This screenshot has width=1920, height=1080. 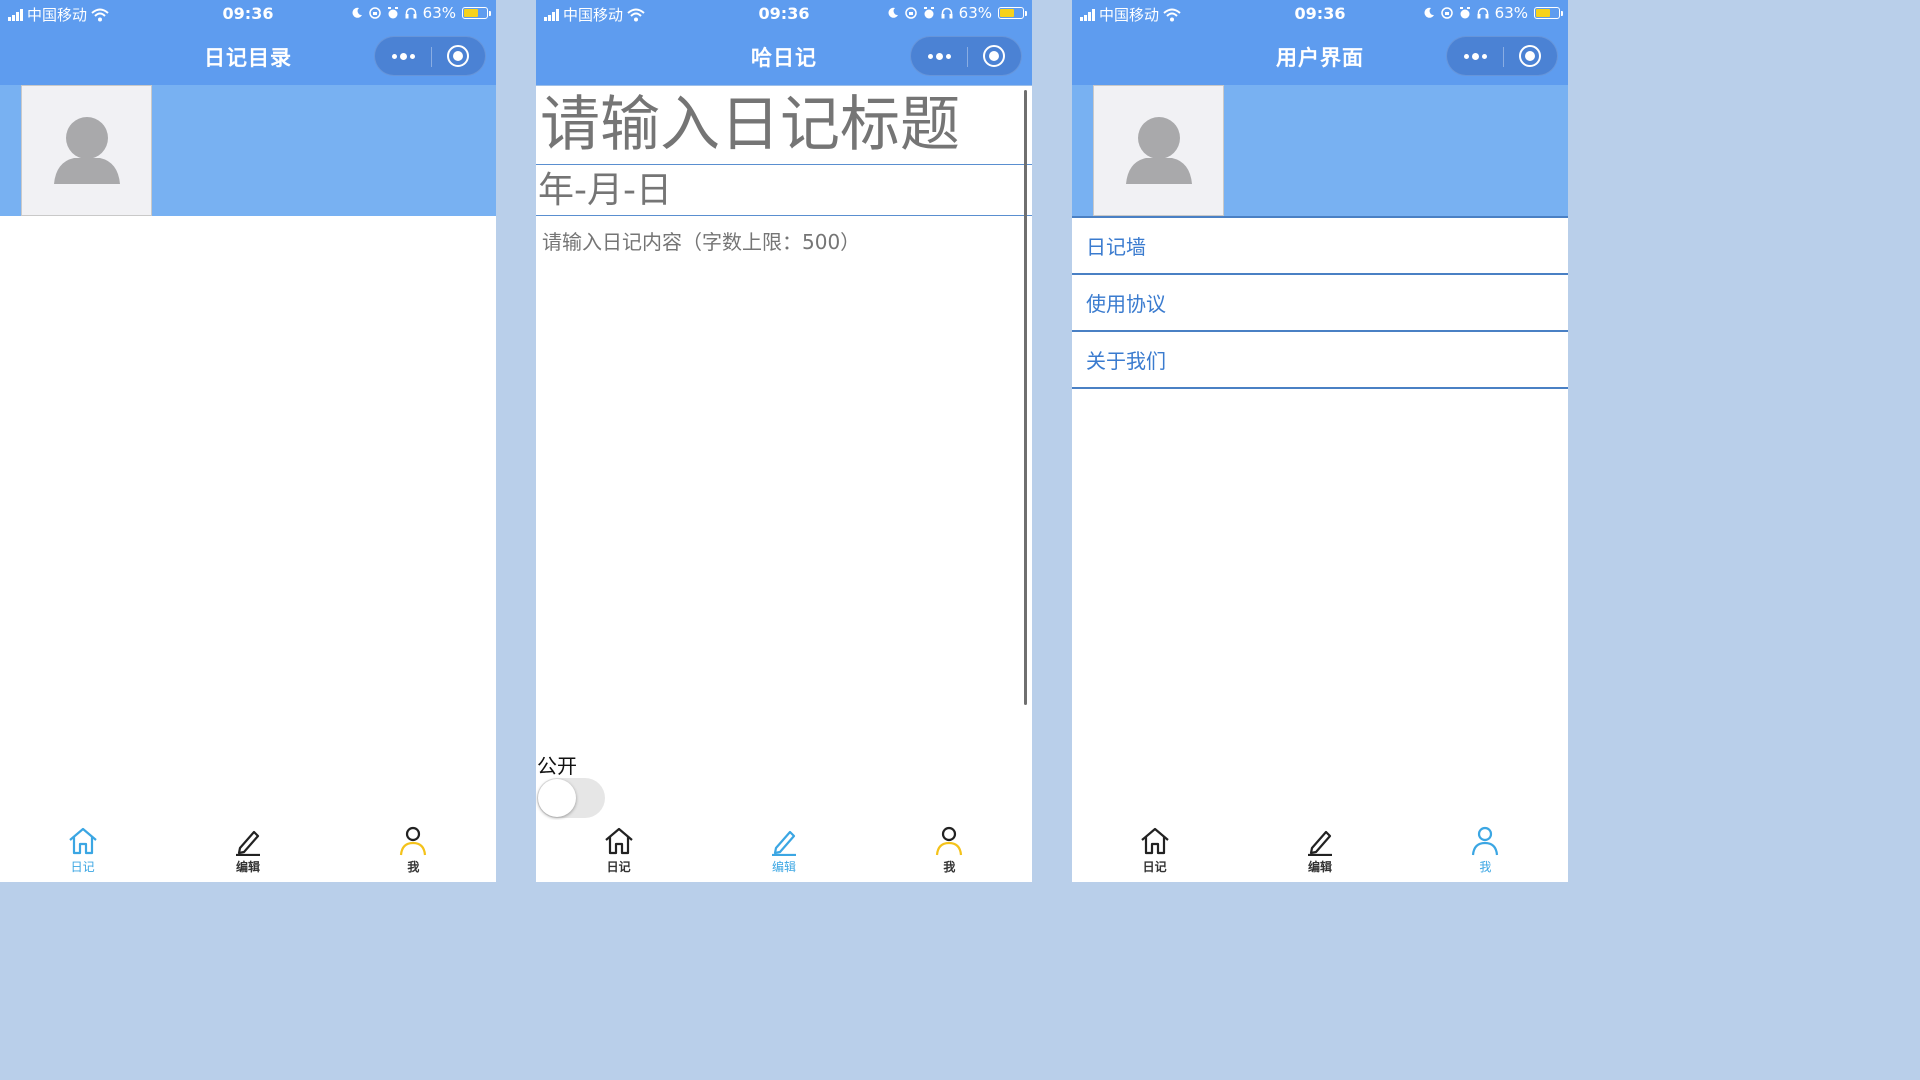 What do you see at coordinates (557, 798) in the screenshot?
I see `toggle-knob` at bounding box center [557, 798].